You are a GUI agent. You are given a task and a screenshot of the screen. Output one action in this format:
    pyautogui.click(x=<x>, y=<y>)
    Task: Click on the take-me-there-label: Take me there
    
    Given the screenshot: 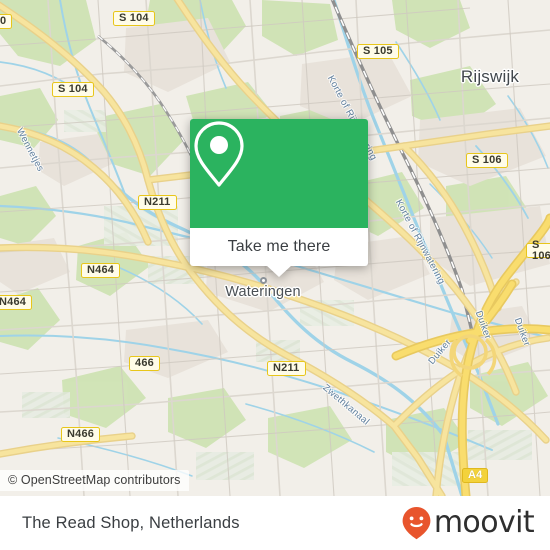 What is the action you would take?
    pyautogui.click(x=279, y=246)
    